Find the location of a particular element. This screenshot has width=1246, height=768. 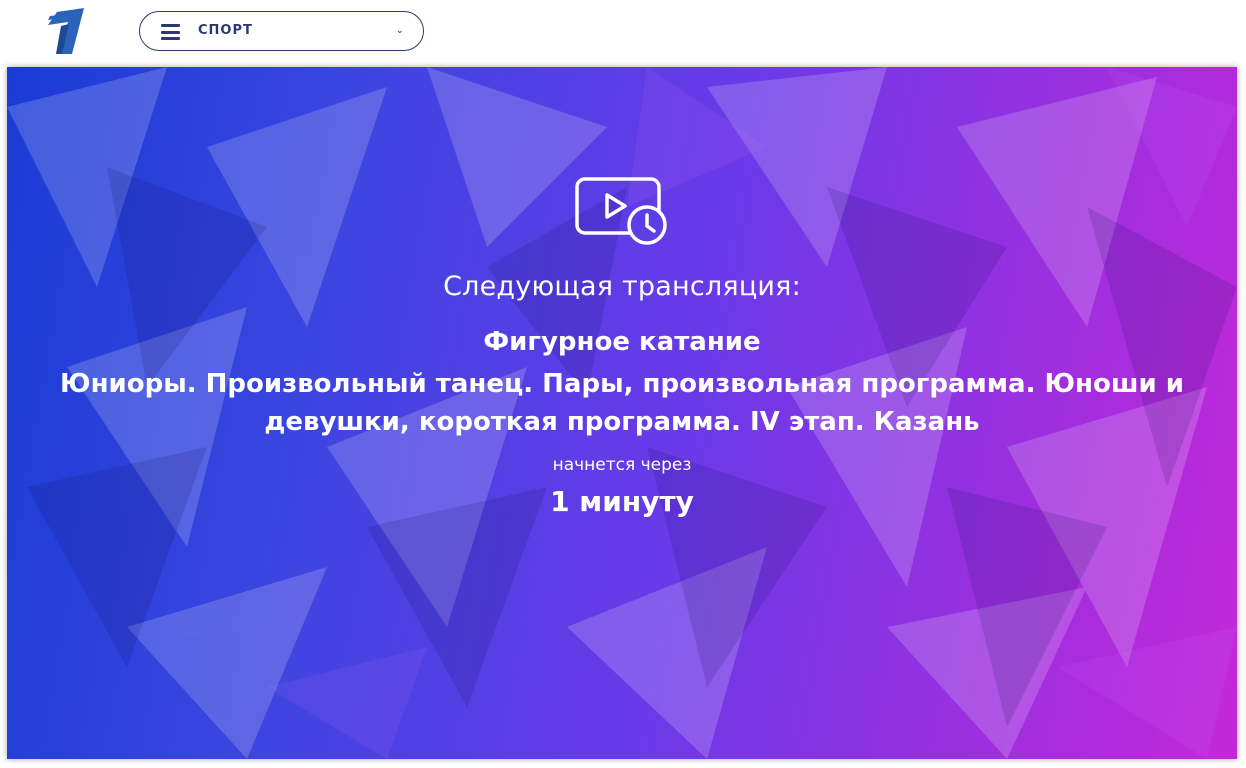

burger-menu-icon is located at coordinates (170, 32).